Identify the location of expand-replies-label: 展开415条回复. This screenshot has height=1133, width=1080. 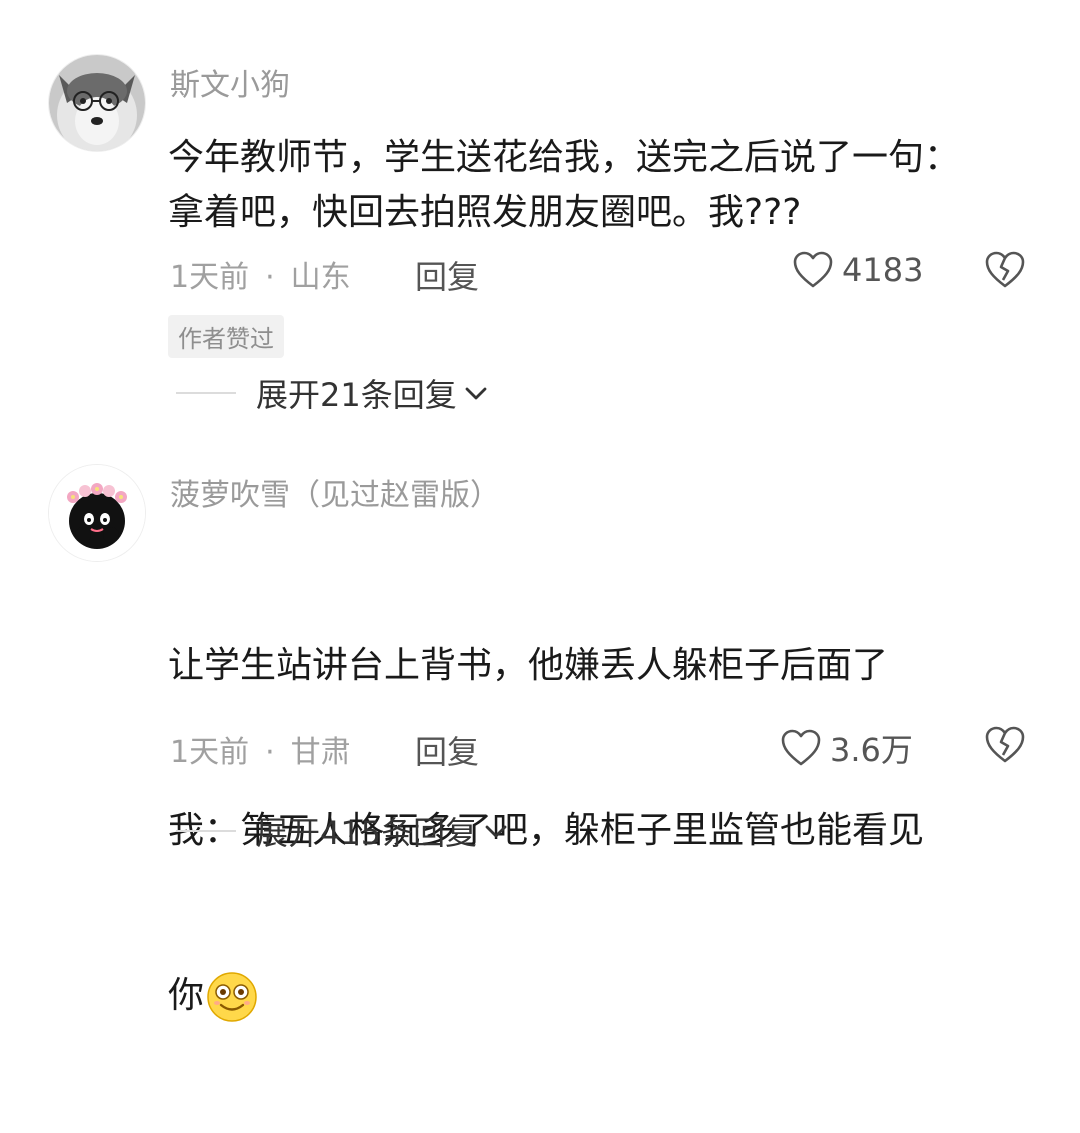
(367, 833).